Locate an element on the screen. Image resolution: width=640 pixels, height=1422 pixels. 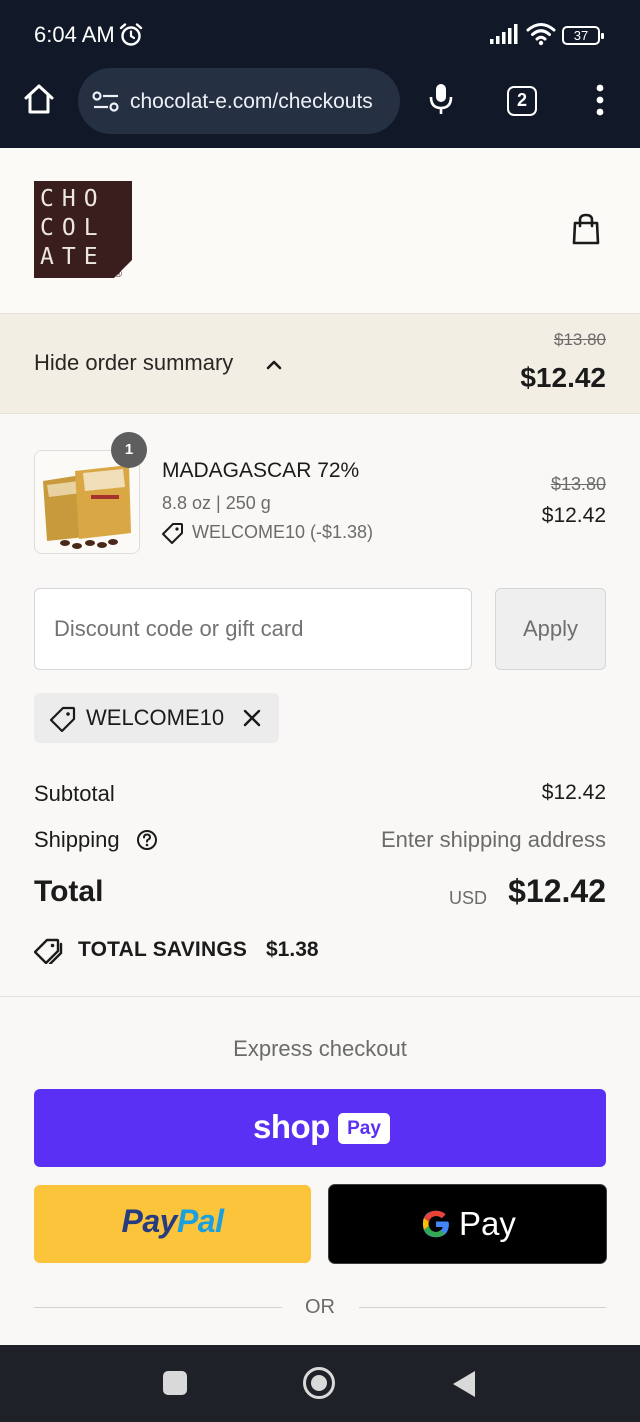
shop-pay-badge: Pay is located at coordinates (364, 1128).